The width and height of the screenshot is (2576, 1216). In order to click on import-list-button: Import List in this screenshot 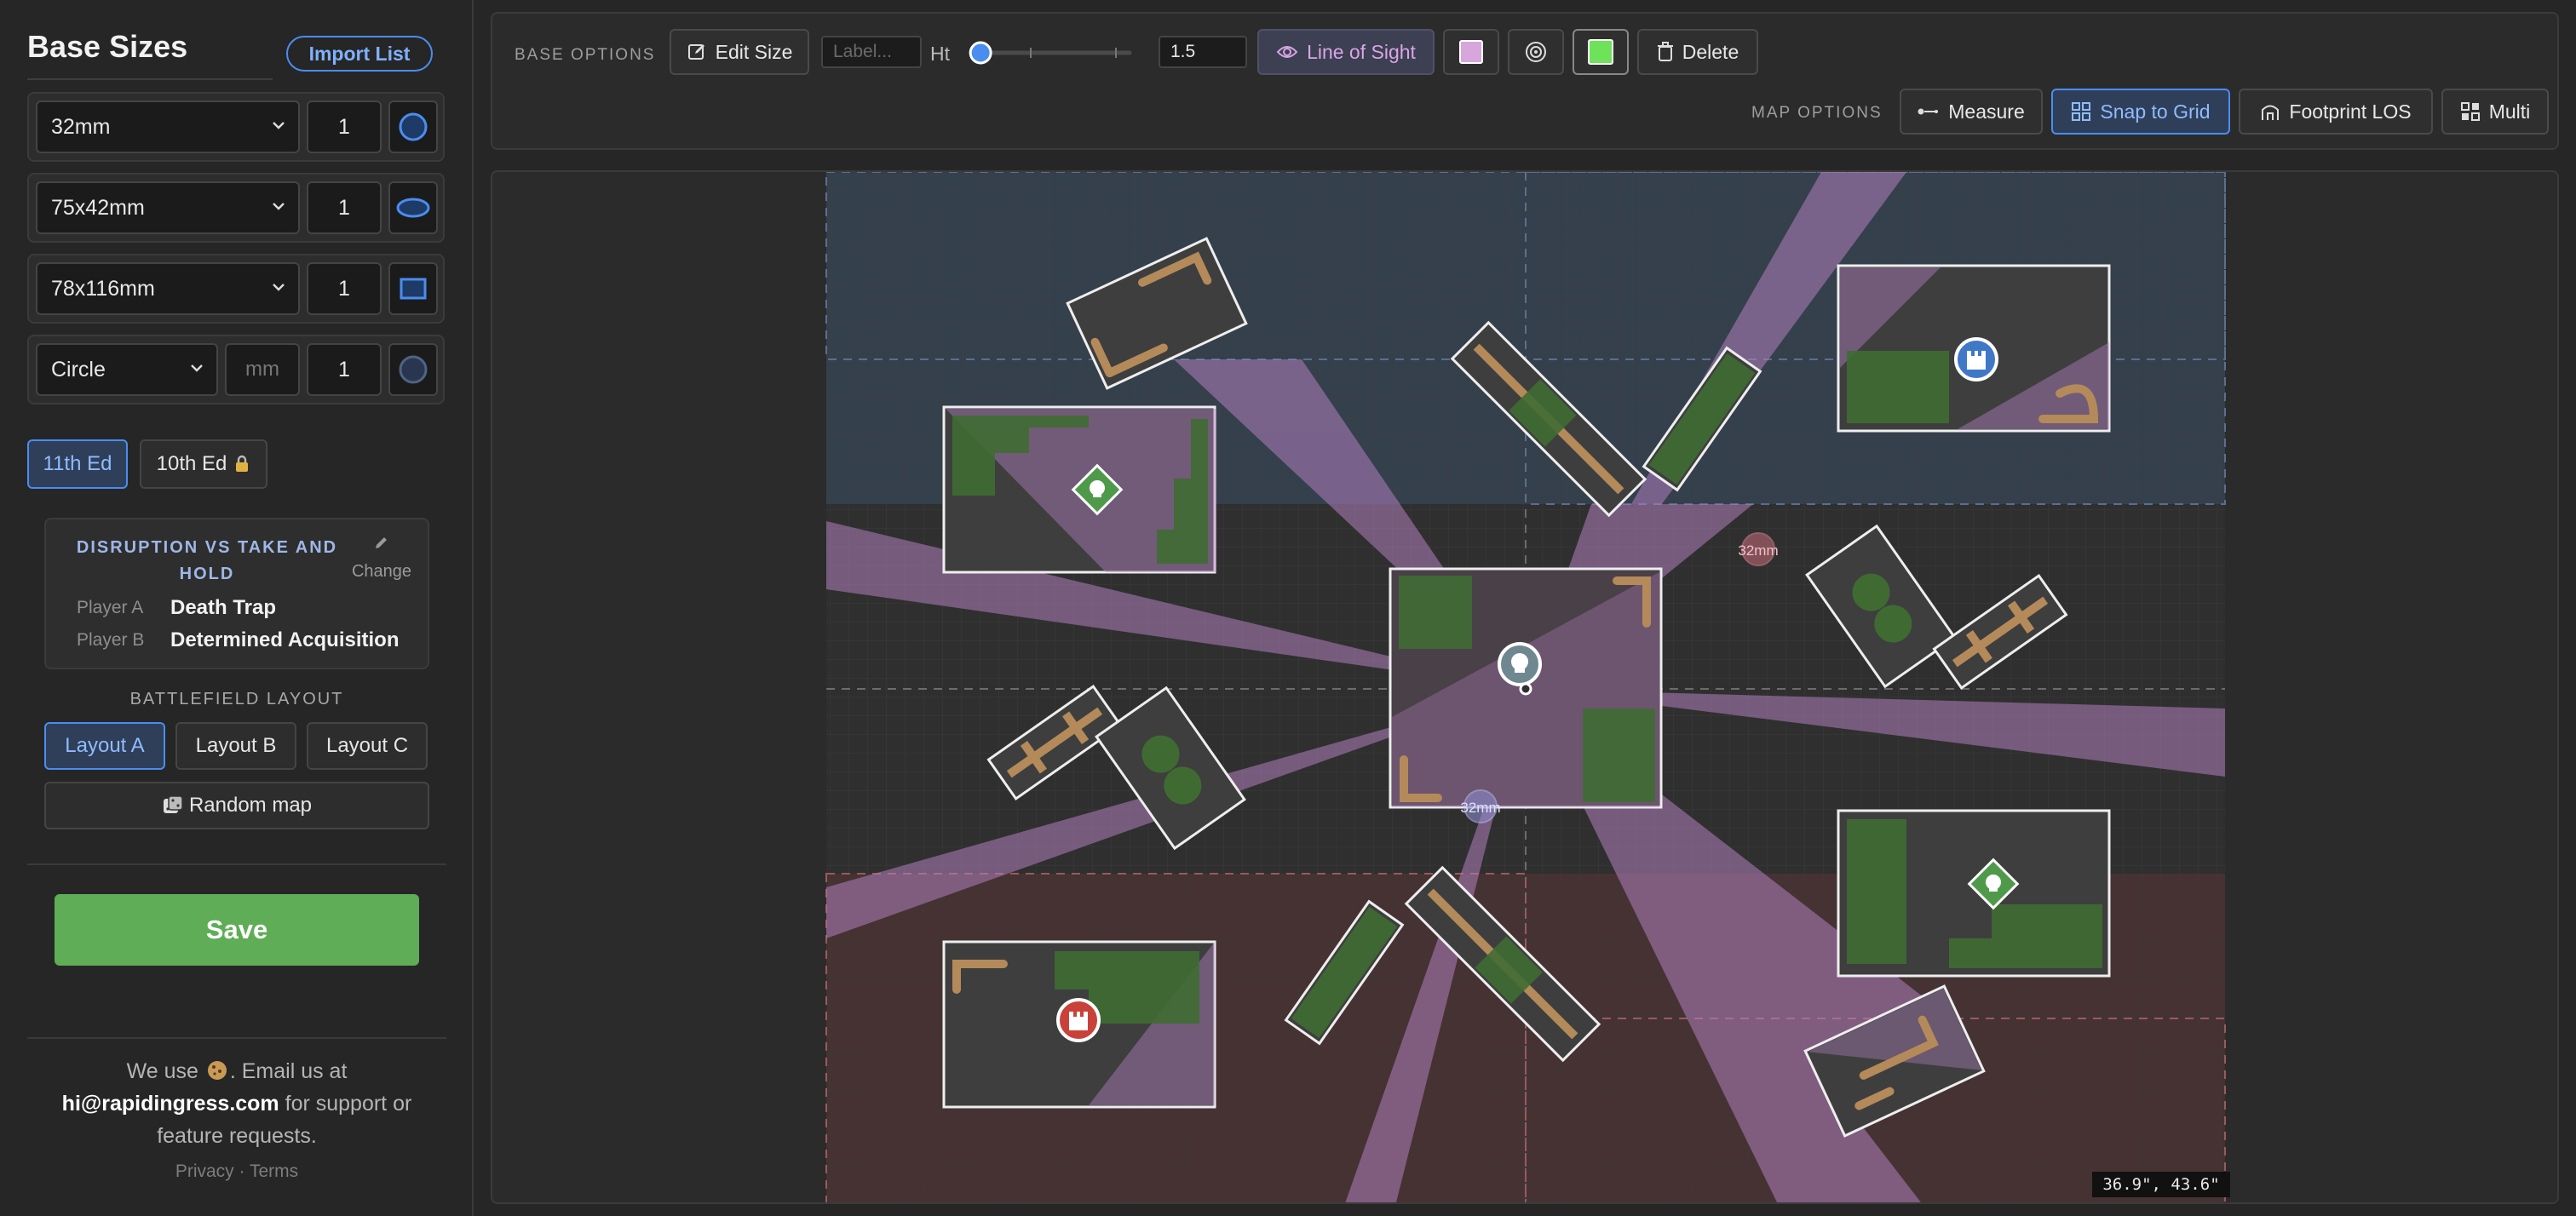, I will do `click(359, 54)`.